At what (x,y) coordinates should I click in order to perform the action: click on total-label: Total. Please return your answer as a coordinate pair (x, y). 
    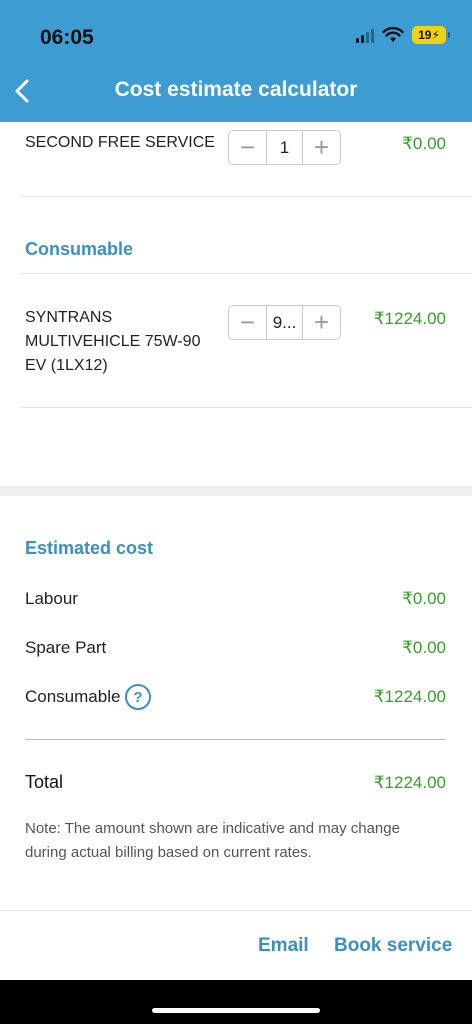
    Looking at the image, I should click on (44, 782).